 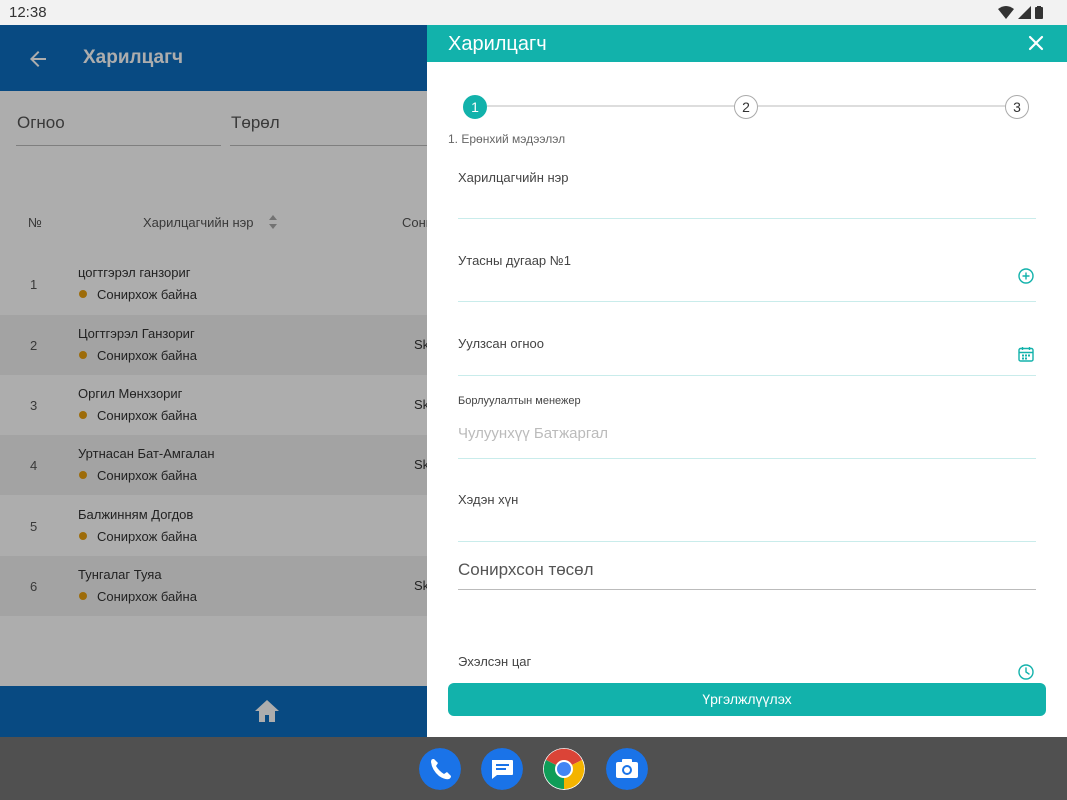 I want to click on project-select: Сонирхсон төсөл, so click(x=526, y=570).